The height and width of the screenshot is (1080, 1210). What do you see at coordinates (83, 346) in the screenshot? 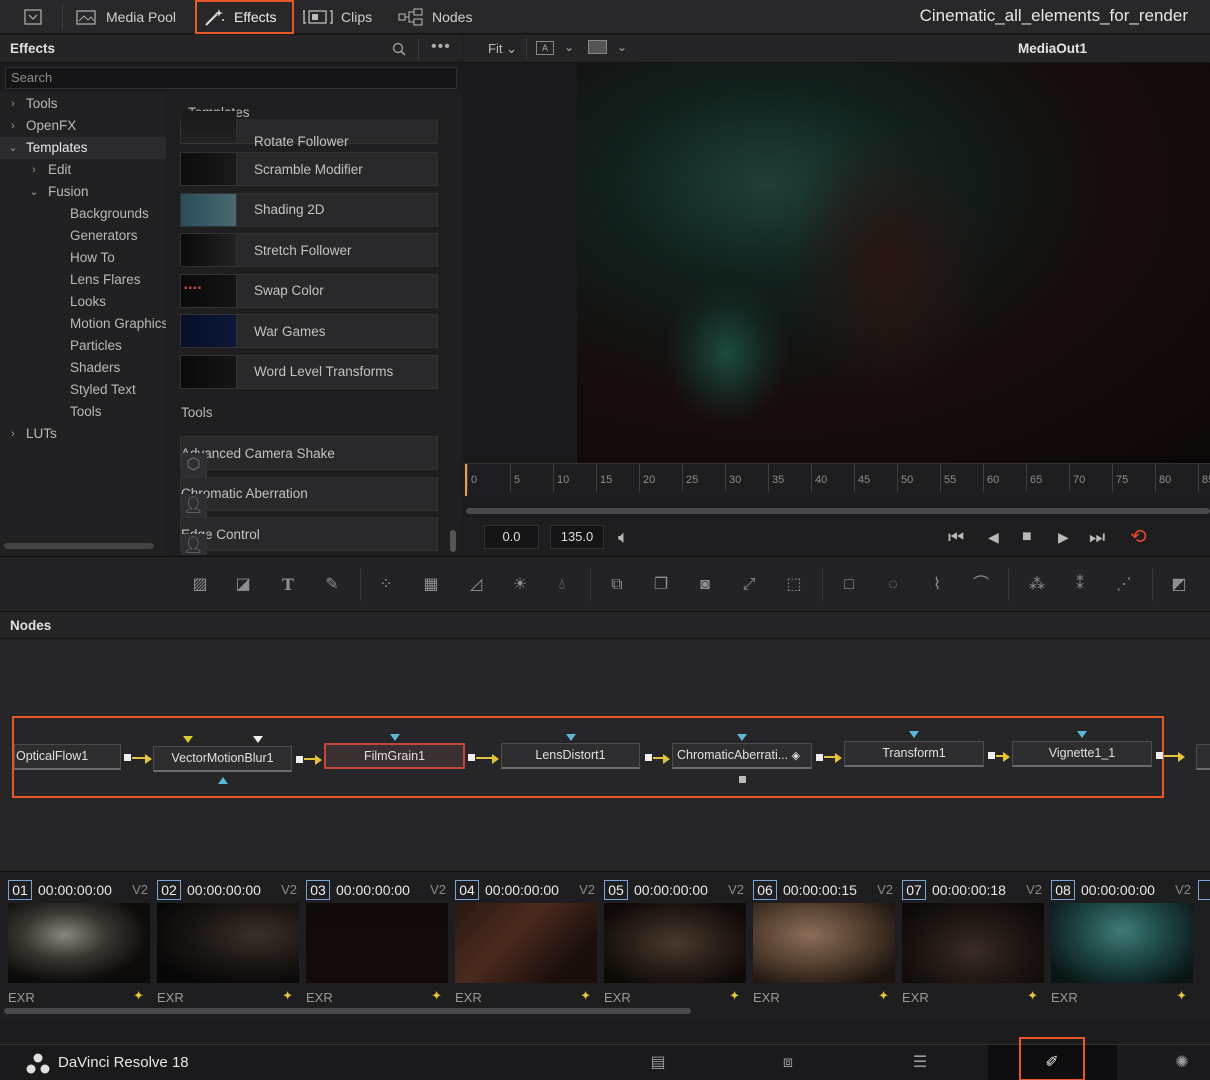
I see `tree-item-particles: Particles` at bounding box center [83, 346].